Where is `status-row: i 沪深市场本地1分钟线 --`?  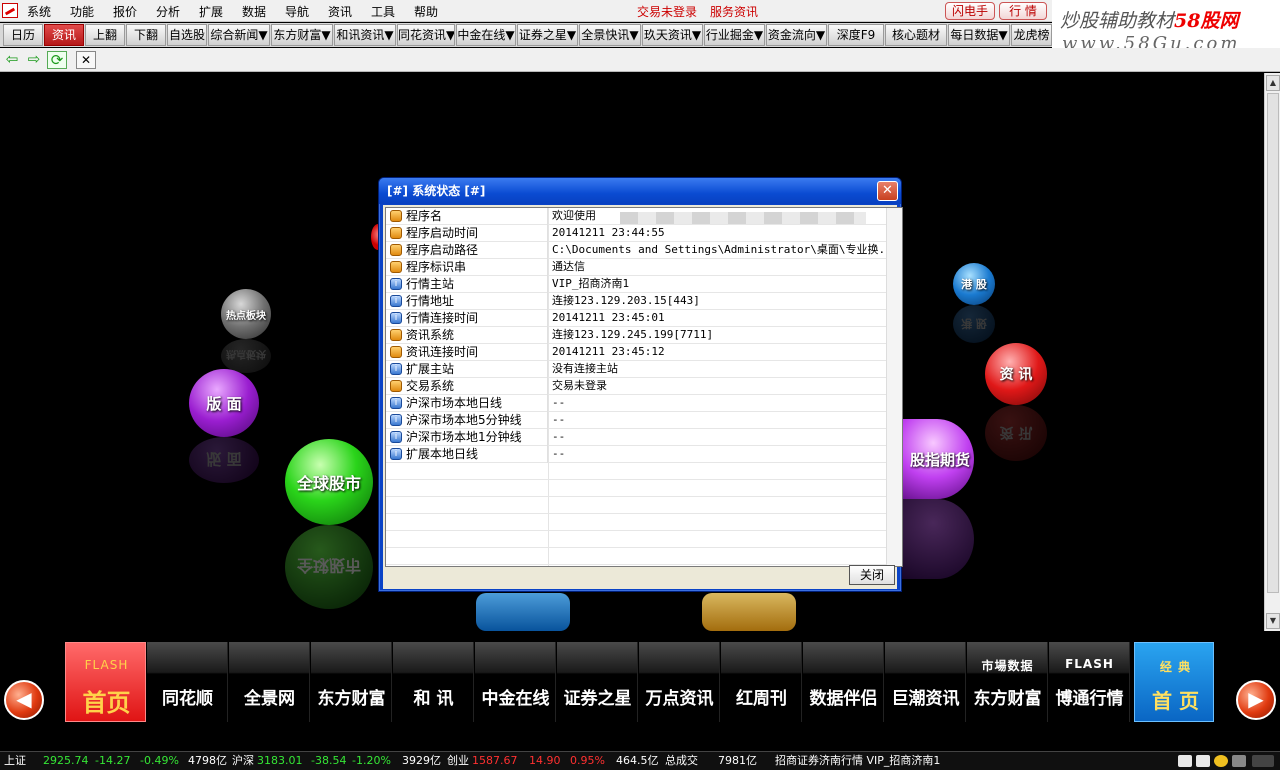 status-row: i 沪深市场本地1分钟线 -- is located at coordinates (644, 437).